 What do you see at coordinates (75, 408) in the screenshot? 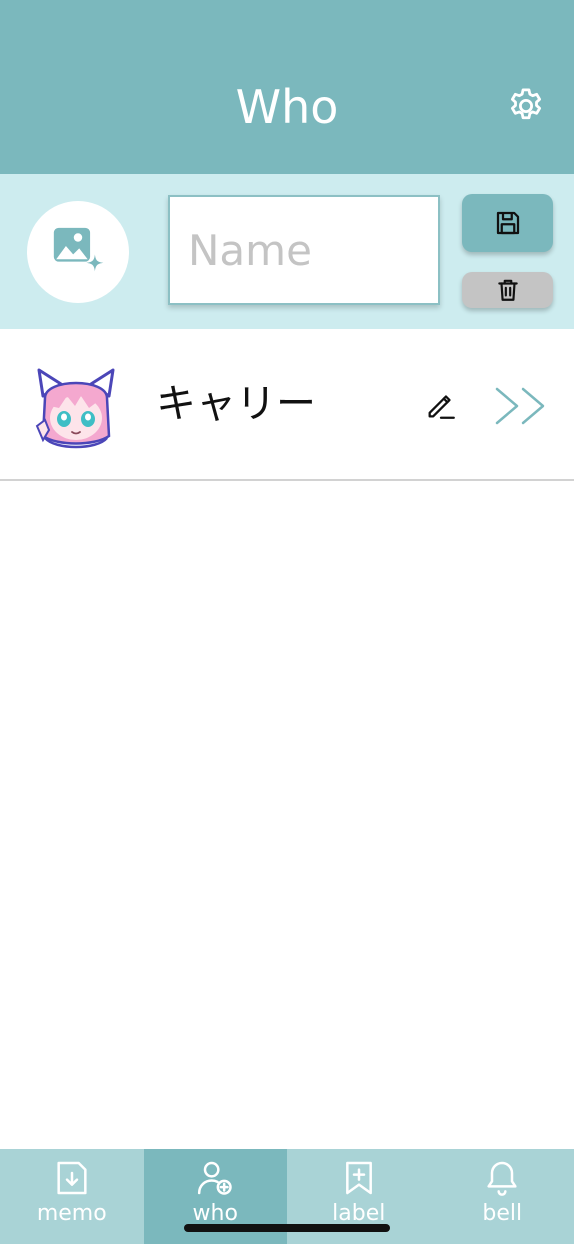
I see `anime-cat-girl-avatar` at bounding box center [75, 408].